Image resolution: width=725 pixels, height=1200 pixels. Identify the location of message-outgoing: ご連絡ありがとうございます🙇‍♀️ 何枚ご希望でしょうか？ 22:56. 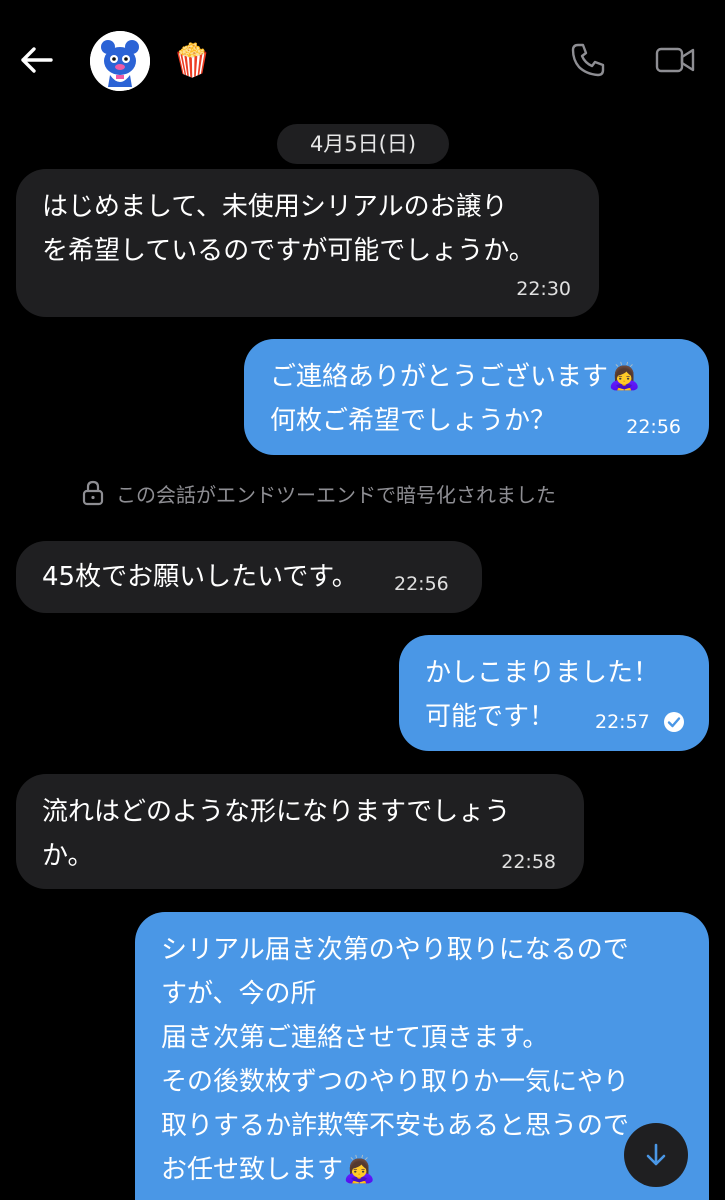
(476, 397).